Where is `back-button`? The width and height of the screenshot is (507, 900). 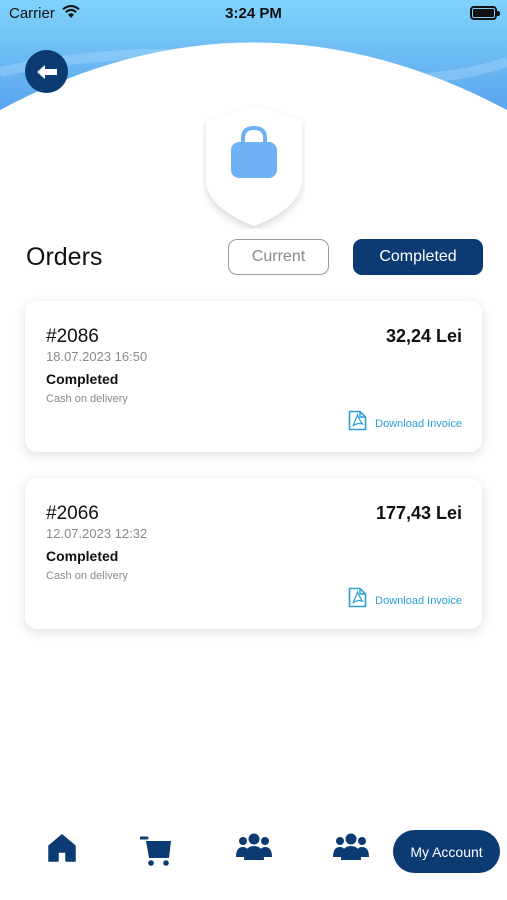
back-button is located at coordinates (46, 71).